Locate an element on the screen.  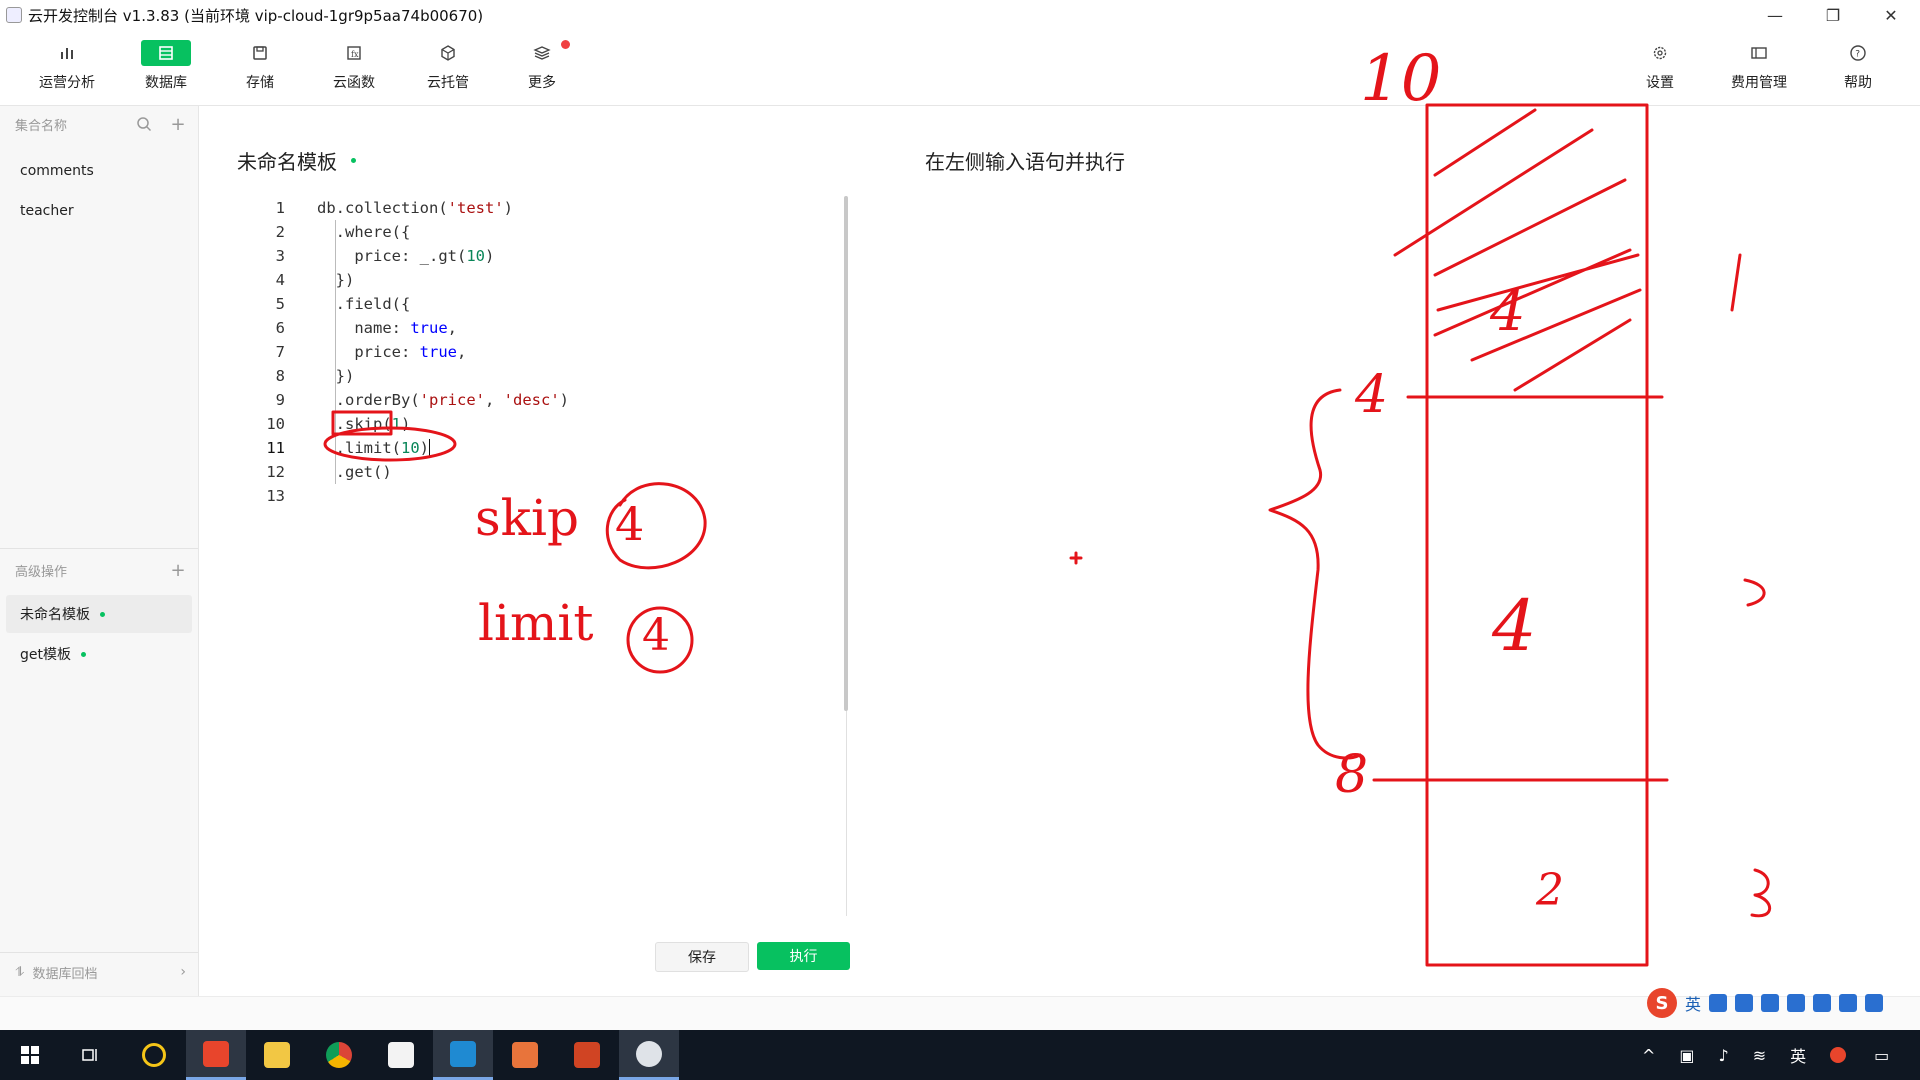
run-button: 执行 is located at coordinates (803, 956).